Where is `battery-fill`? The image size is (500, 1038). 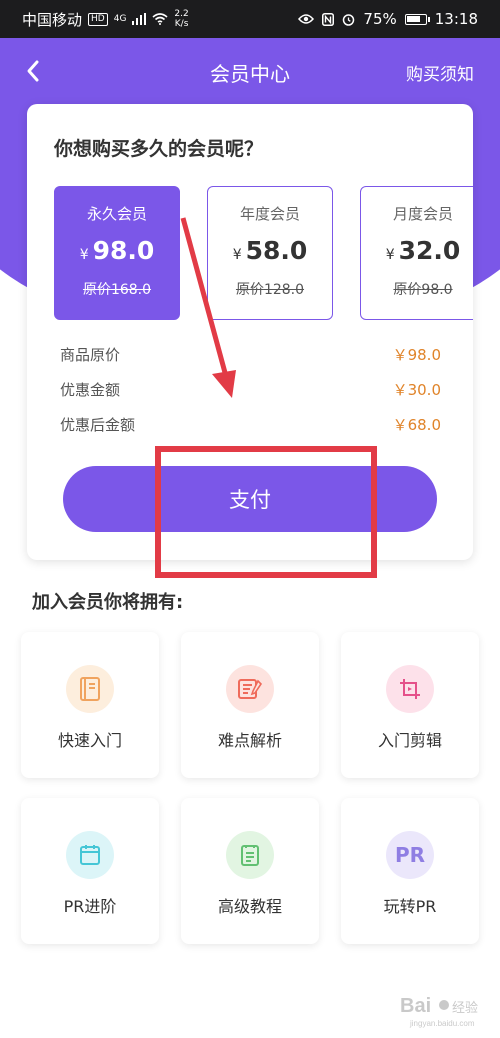 battery-fill is located at coordinates (413, 18).